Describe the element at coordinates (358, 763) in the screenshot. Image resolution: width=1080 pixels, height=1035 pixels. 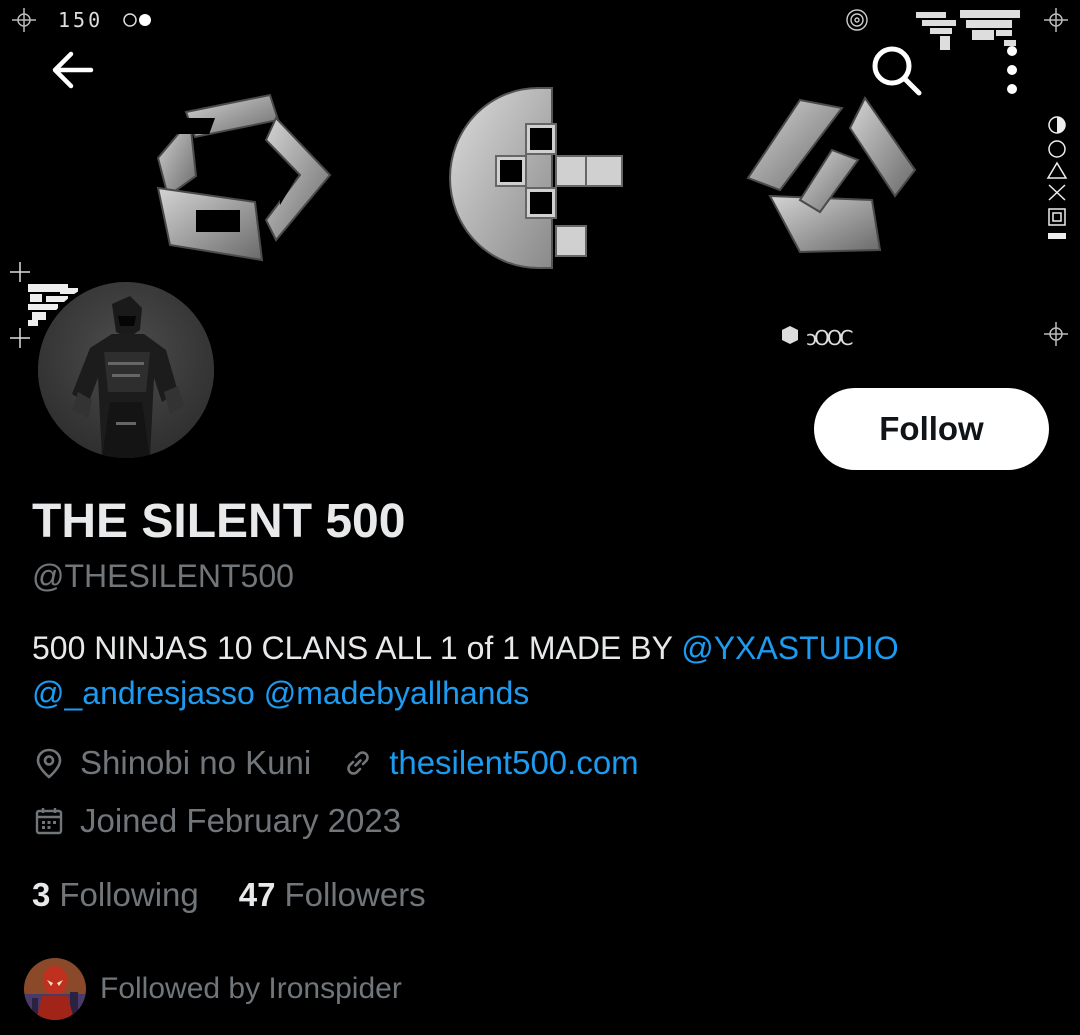
I see `link-icon` at that location.